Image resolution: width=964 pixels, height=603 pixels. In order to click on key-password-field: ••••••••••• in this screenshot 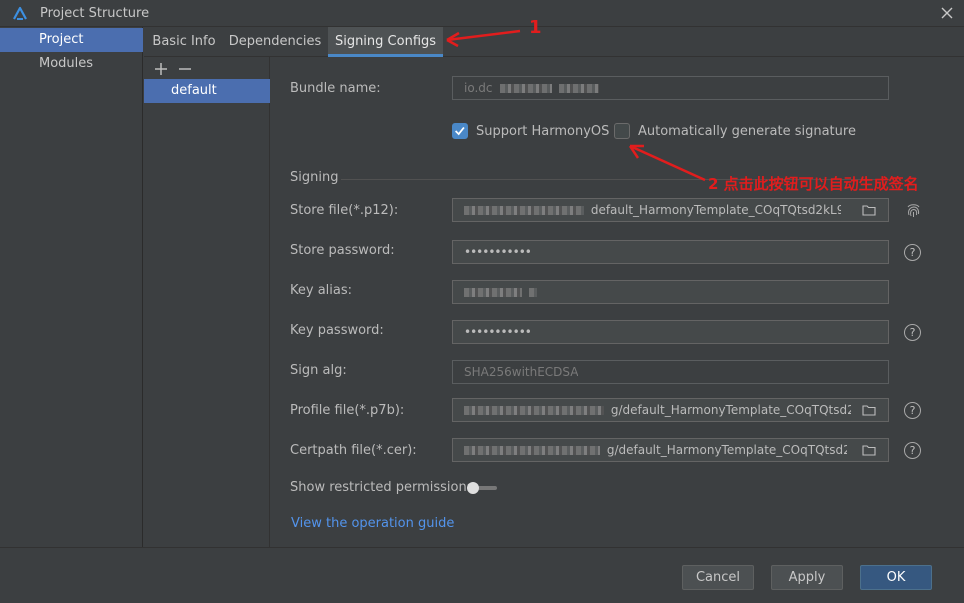, I will do `click(670, 332)`.